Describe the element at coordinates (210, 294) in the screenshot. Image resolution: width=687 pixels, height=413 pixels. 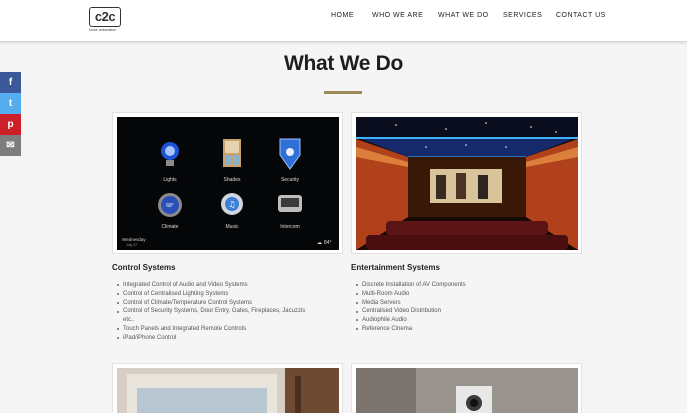
I see `list-item: Control of Centralised Lighting Systems` at that location.